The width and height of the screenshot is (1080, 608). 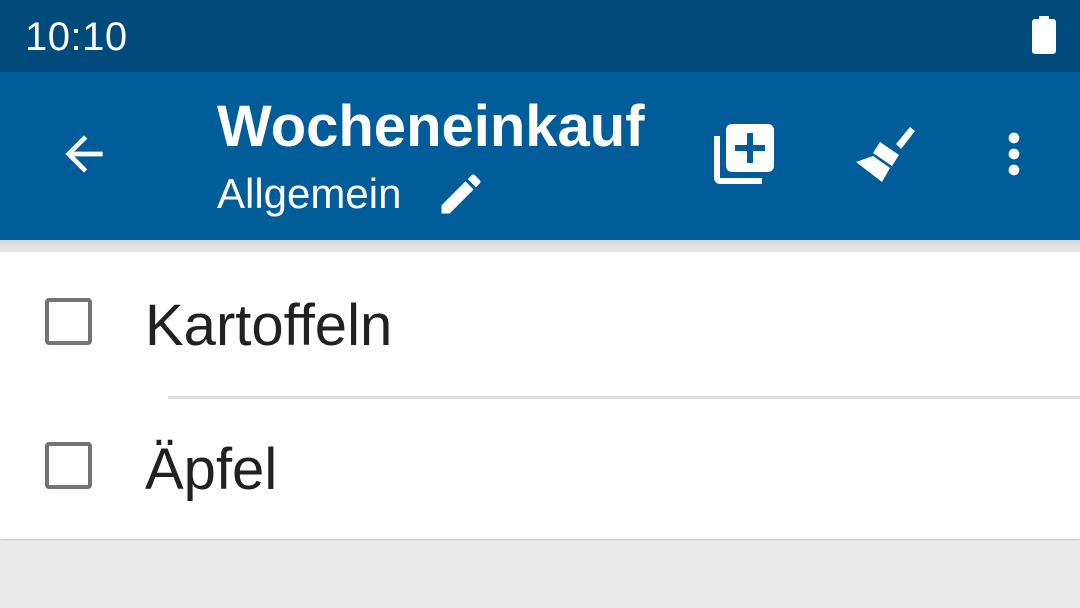 What do you see at coordinates (431, 126) in the screenshot?
I see `list-title: Wocheneinkauf` at bounding box center [431, 126].